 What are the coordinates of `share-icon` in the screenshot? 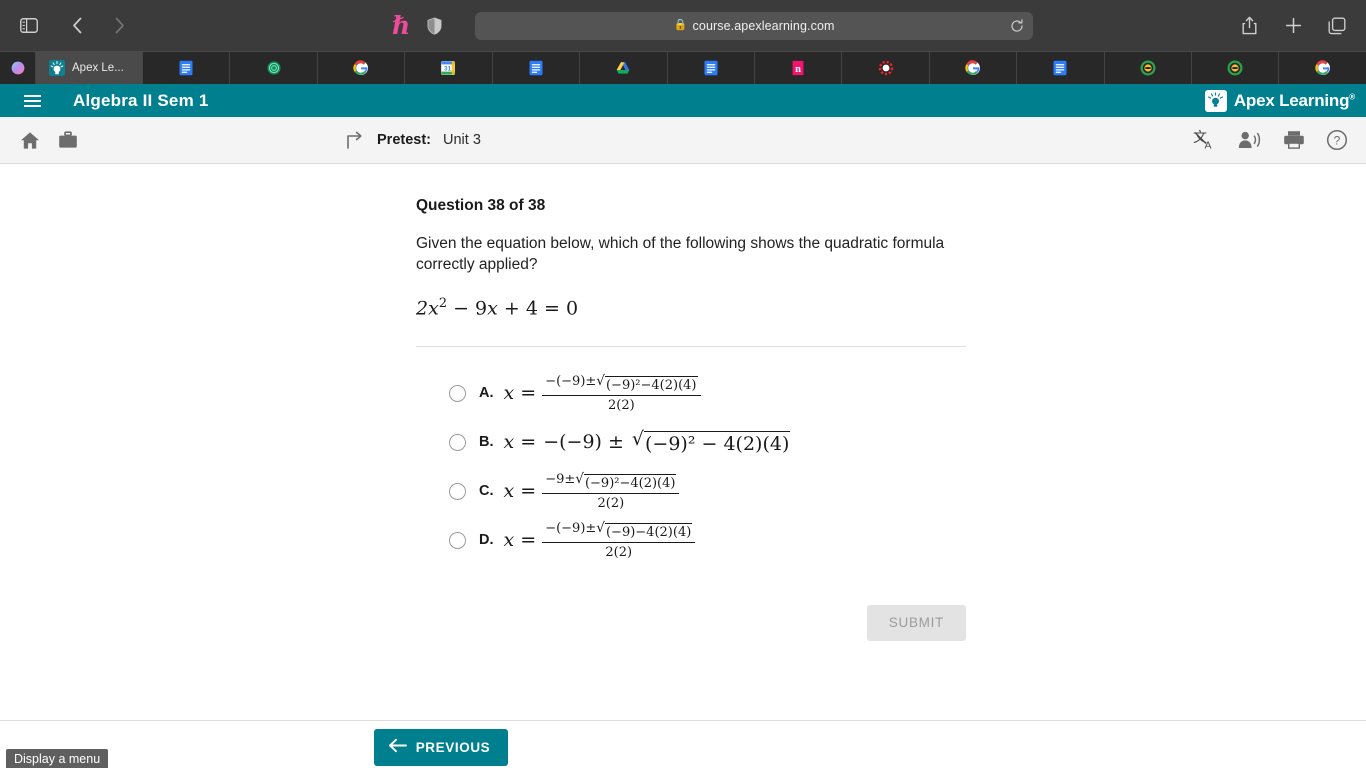 It's located at (1249, 26).